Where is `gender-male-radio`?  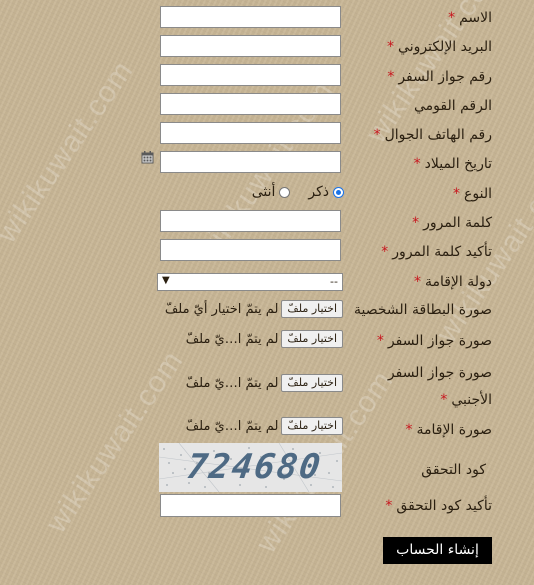
gender-male-radio is located at coordinates (338, 192).